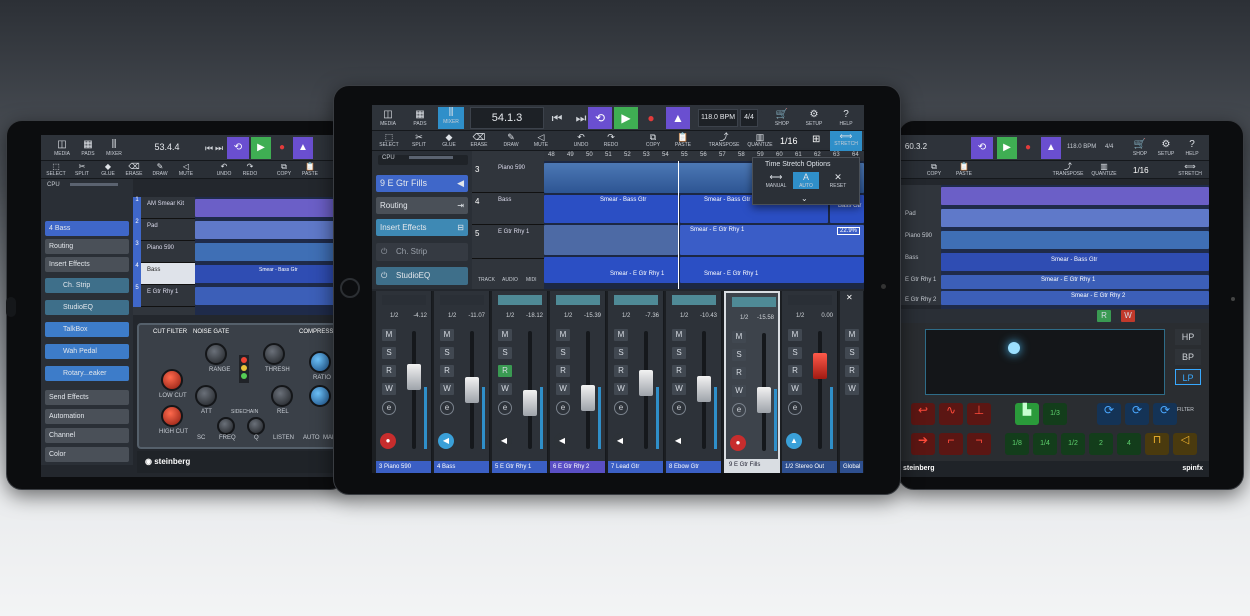  I want to click on left-insert-4: Wah Pedal, so click(87, 351).